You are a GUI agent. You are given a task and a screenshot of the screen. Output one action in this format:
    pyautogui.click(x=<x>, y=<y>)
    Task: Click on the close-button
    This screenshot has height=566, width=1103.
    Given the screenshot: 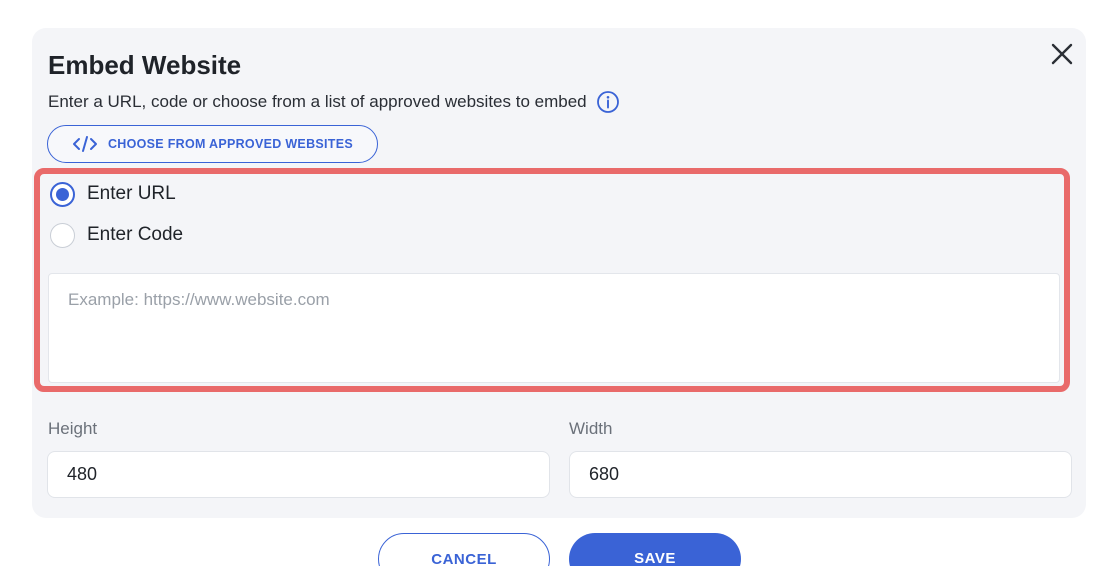 What is the action you would take?
    pyautogui.click(x=1062, y=54)
    